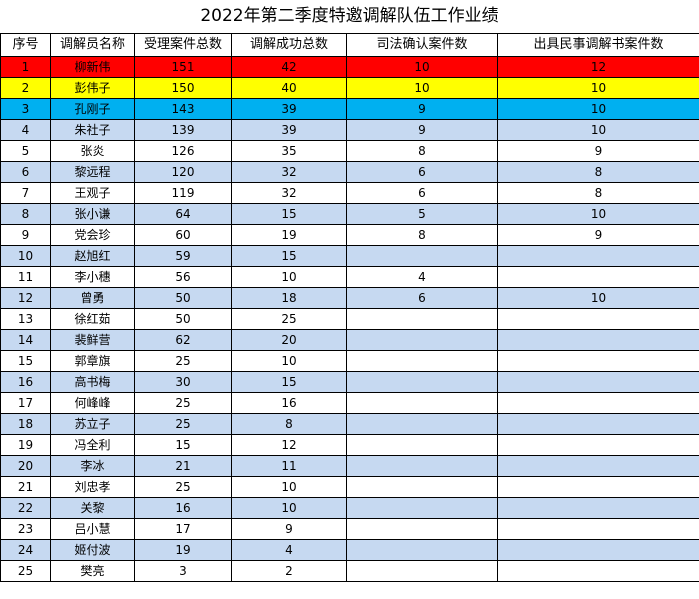  What do you see at coordinates (92, 298) in the screenshot?
I see `cell-mediator-name: 曾勇` at bounding box center [92, 298].